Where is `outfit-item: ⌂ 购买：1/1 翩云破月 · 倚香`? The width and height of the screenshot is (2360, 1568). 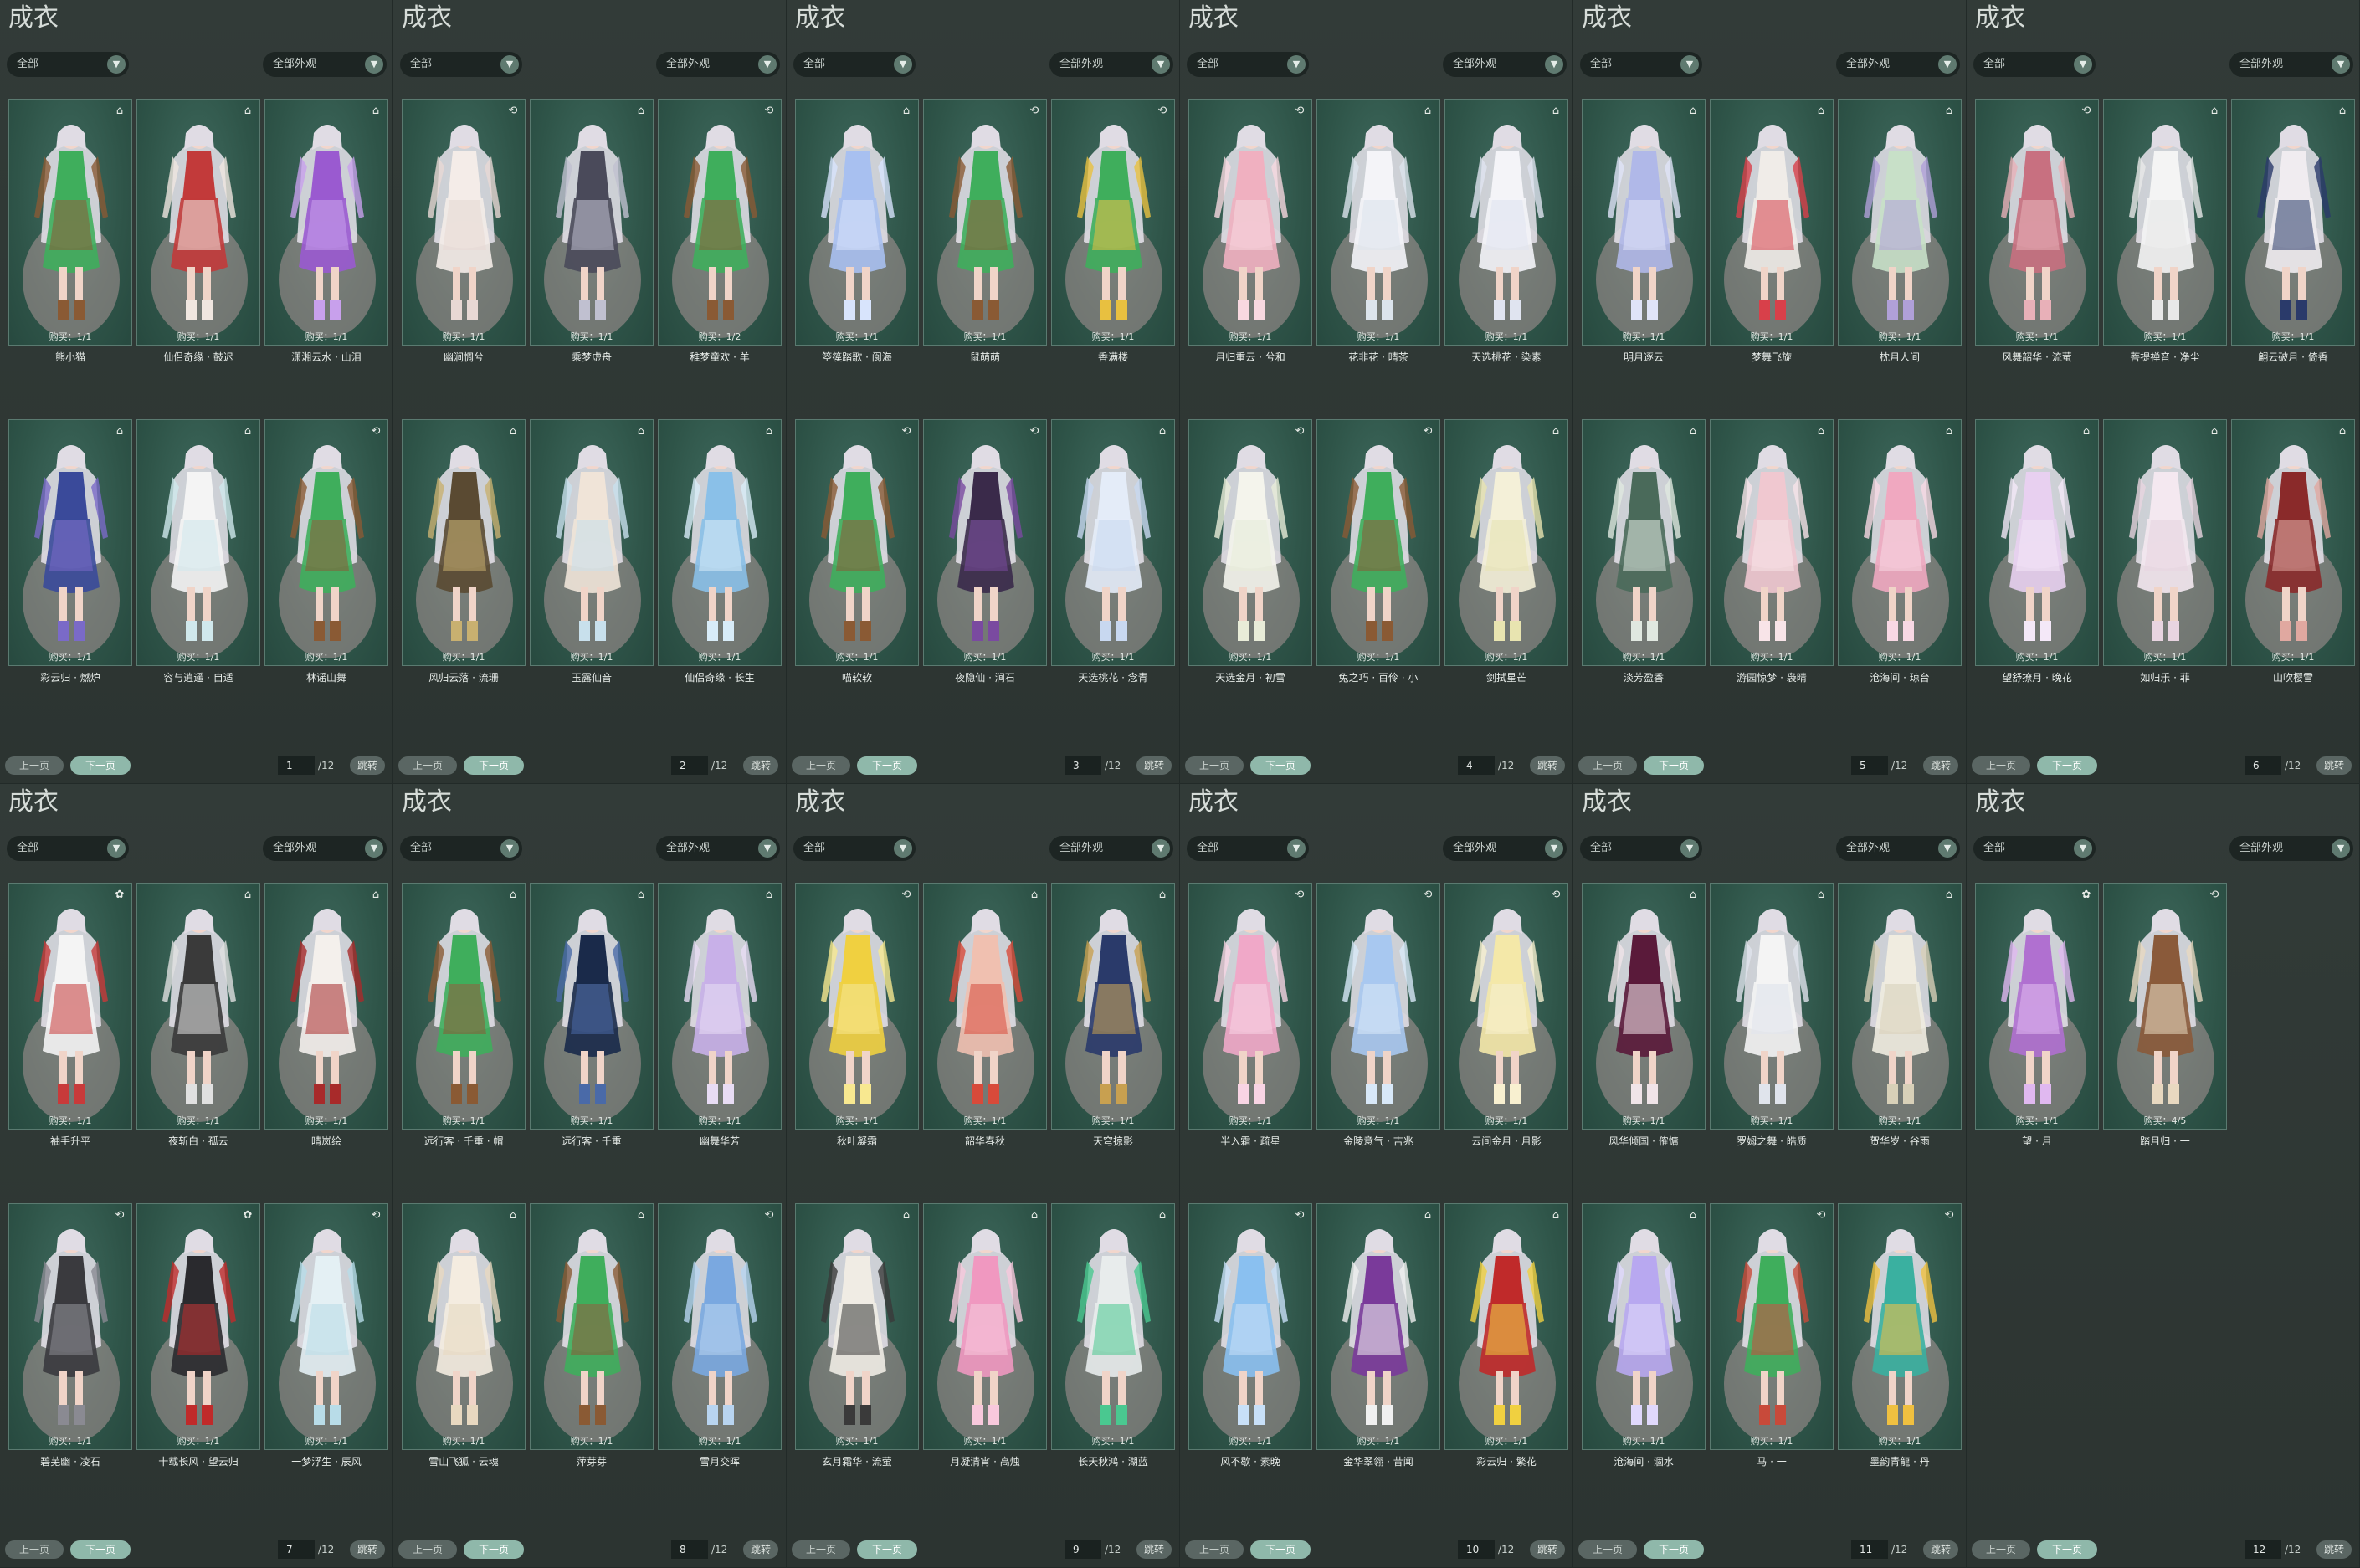 outfit-item: ⌂ 购买：1/1 翩云破月 · 倚香 is located at coordinates (2293, 239).